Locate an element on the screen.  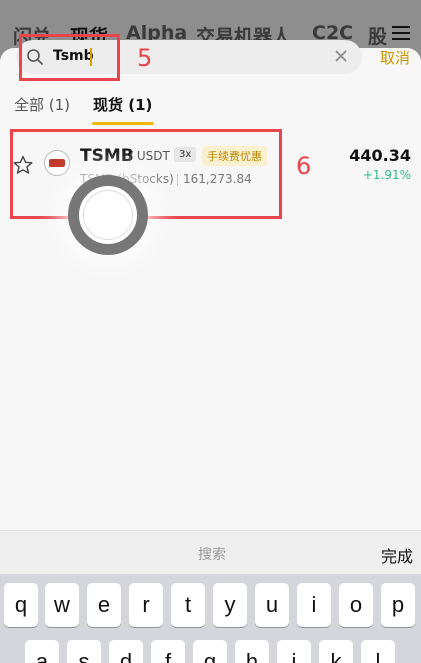
key-k: k is located at coordinates (336, 651).